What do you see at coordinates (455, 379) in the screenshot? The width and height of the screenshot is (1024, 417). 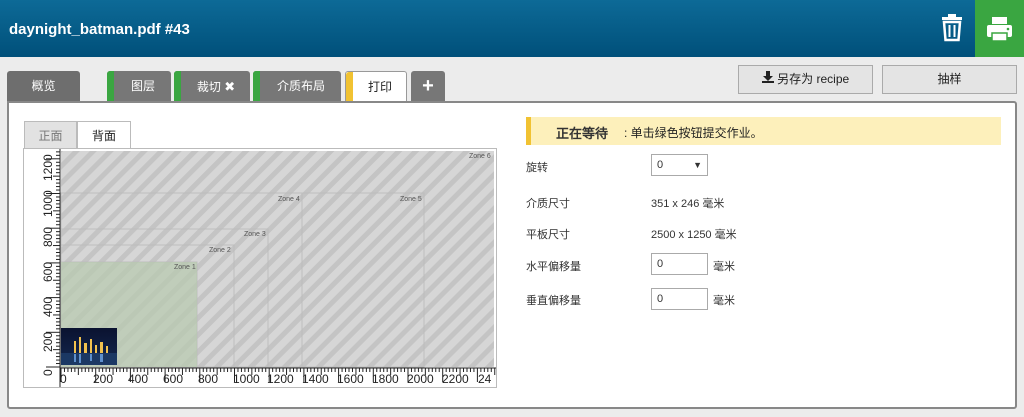 I see `x-tick-label: 2200` at bounding box center [455, 379].